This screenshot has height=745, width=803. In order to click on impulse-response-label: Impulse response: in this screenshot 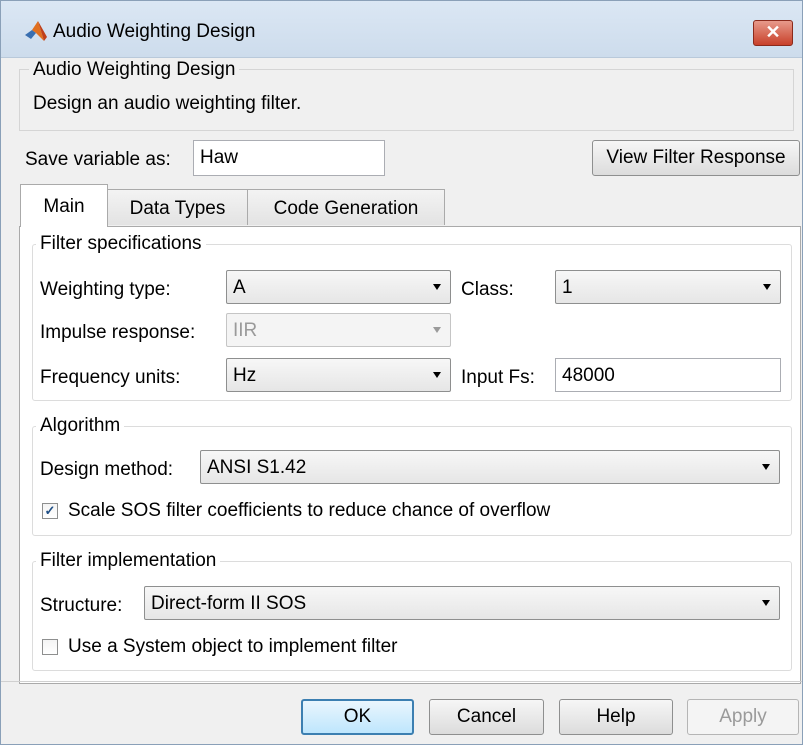, I will do `click(118, 332)`.